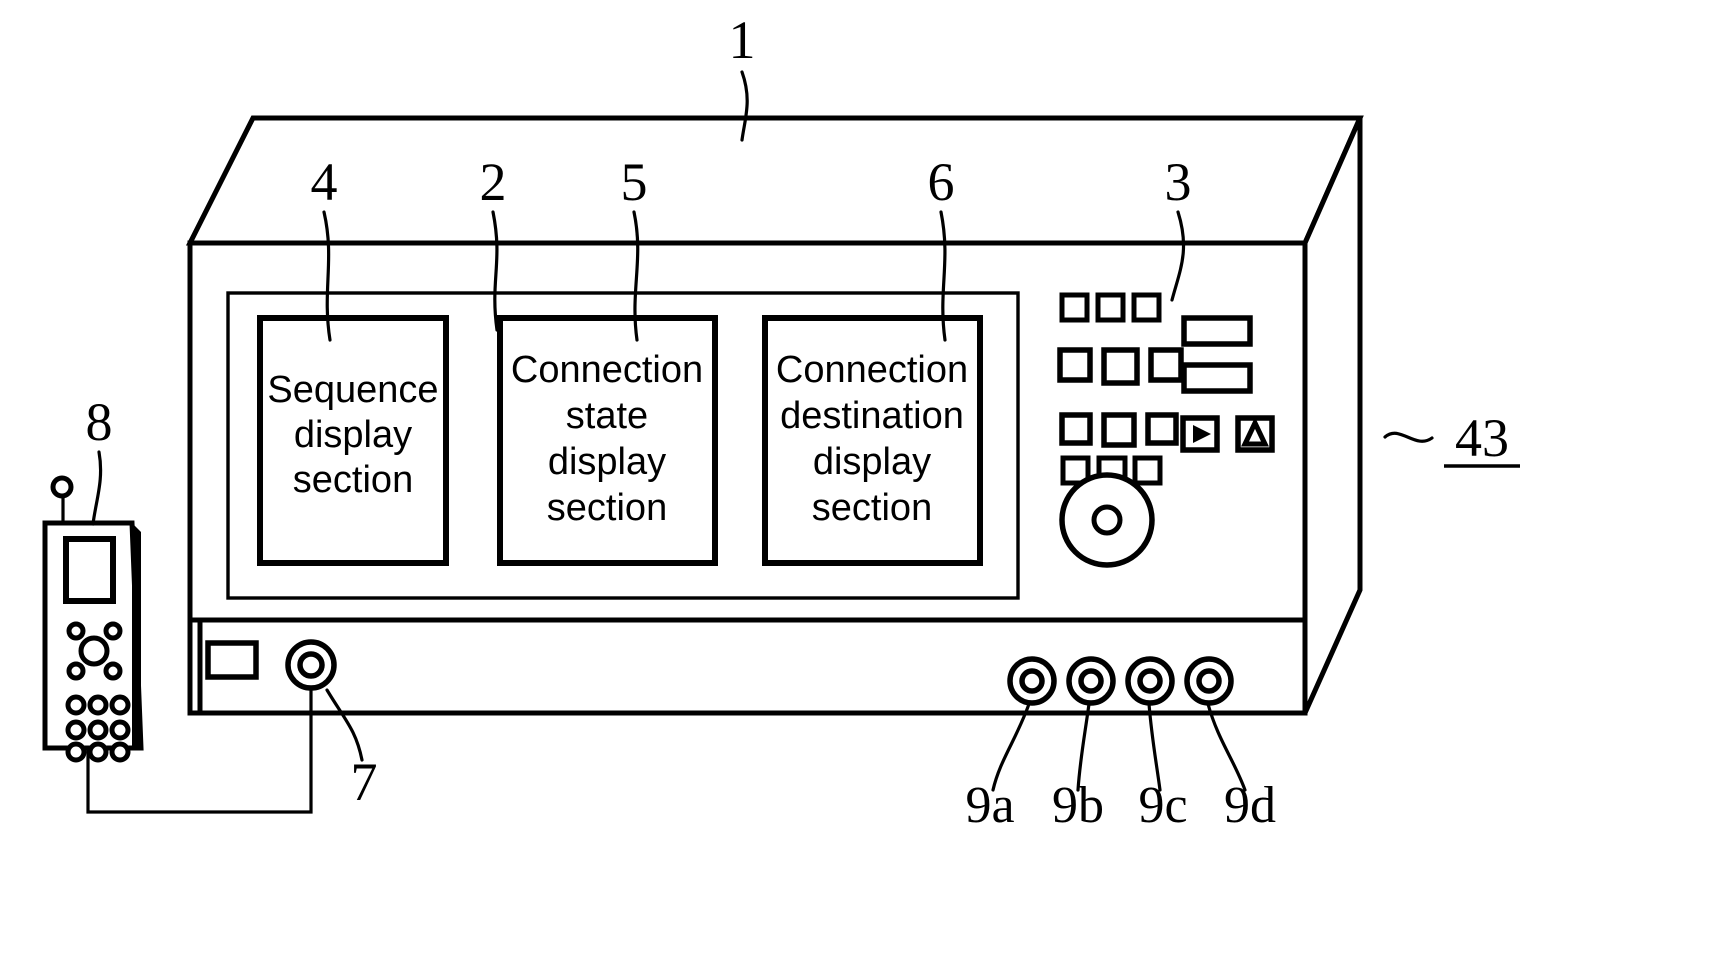 This screenshot has width=1736, height=978. Describe the element at coordinates (607, 462) in the screenshot. I see `connection-state-label-line-3: display` at that location.